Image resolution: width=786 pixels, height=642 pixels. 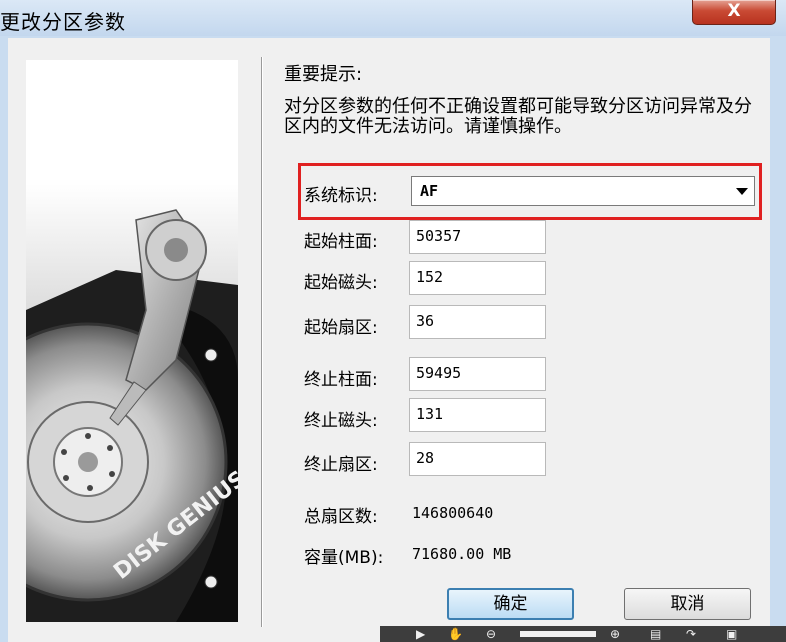 What do you see at coordinates (63, 22) in the screenshot?
I see `window-title: 更改分区参数` at bounding box center [63, 22].